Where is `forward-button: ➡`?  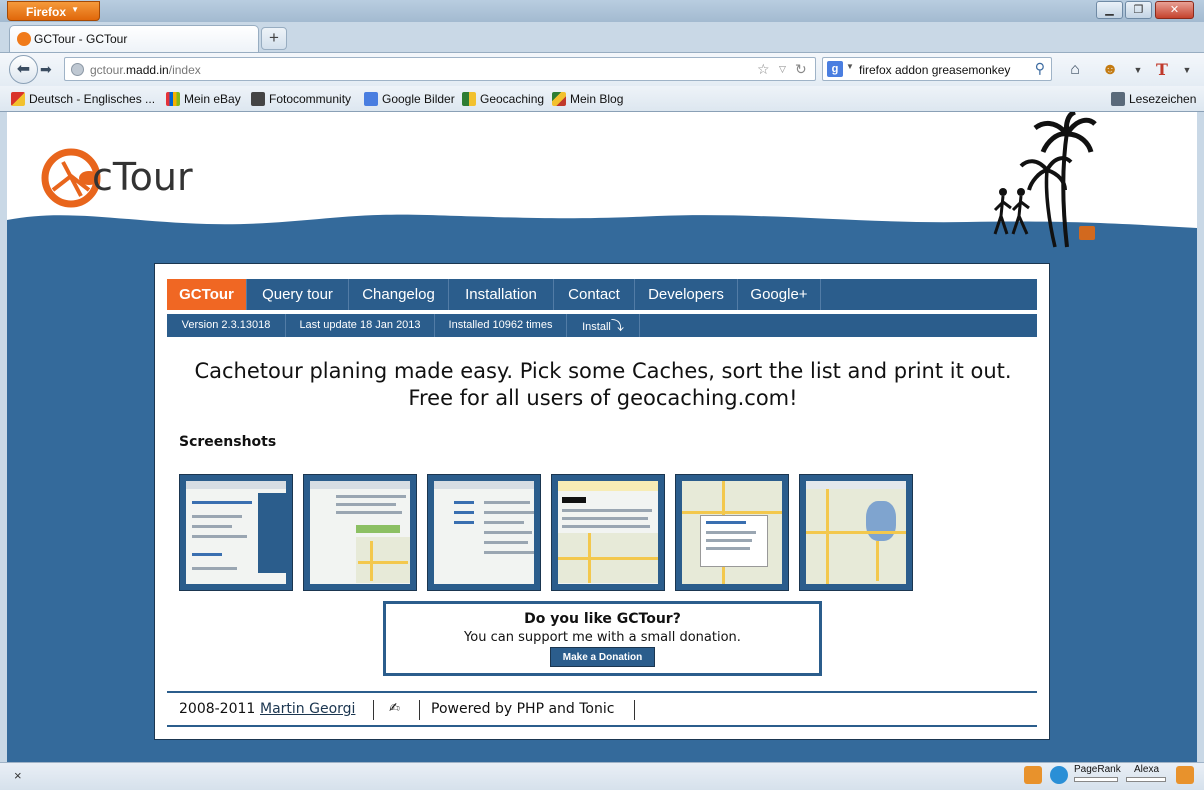 forward-button: ➡ is located at coordinates (51, 70).